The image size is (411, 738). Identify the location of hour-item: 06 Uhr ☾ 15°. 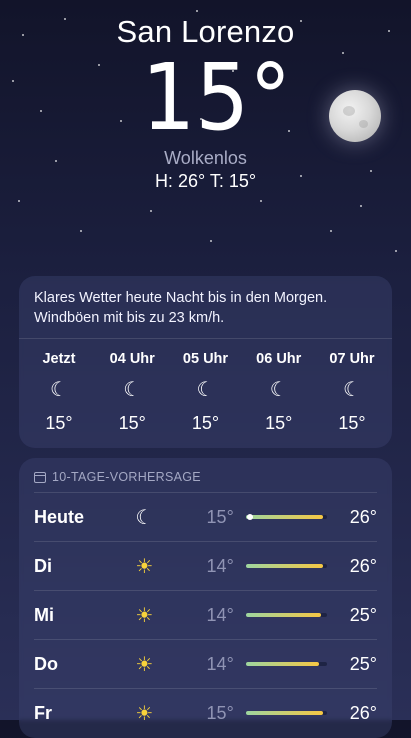
(279, 392).